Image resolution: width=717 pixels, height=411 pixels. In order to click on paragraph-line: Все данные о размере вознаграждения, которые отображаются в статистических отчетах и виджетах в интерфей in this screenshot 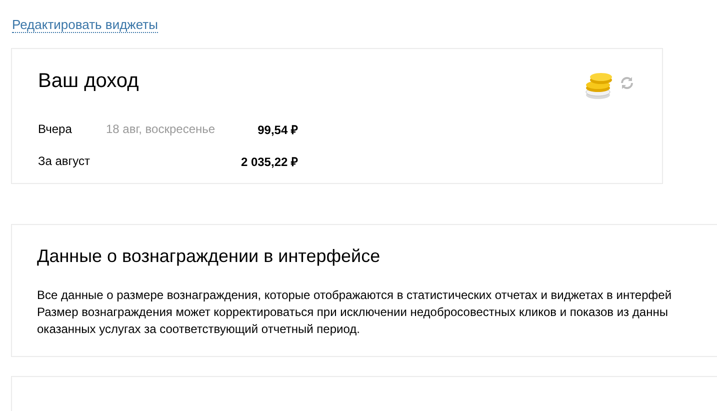, I will do `click(355, 295)`.